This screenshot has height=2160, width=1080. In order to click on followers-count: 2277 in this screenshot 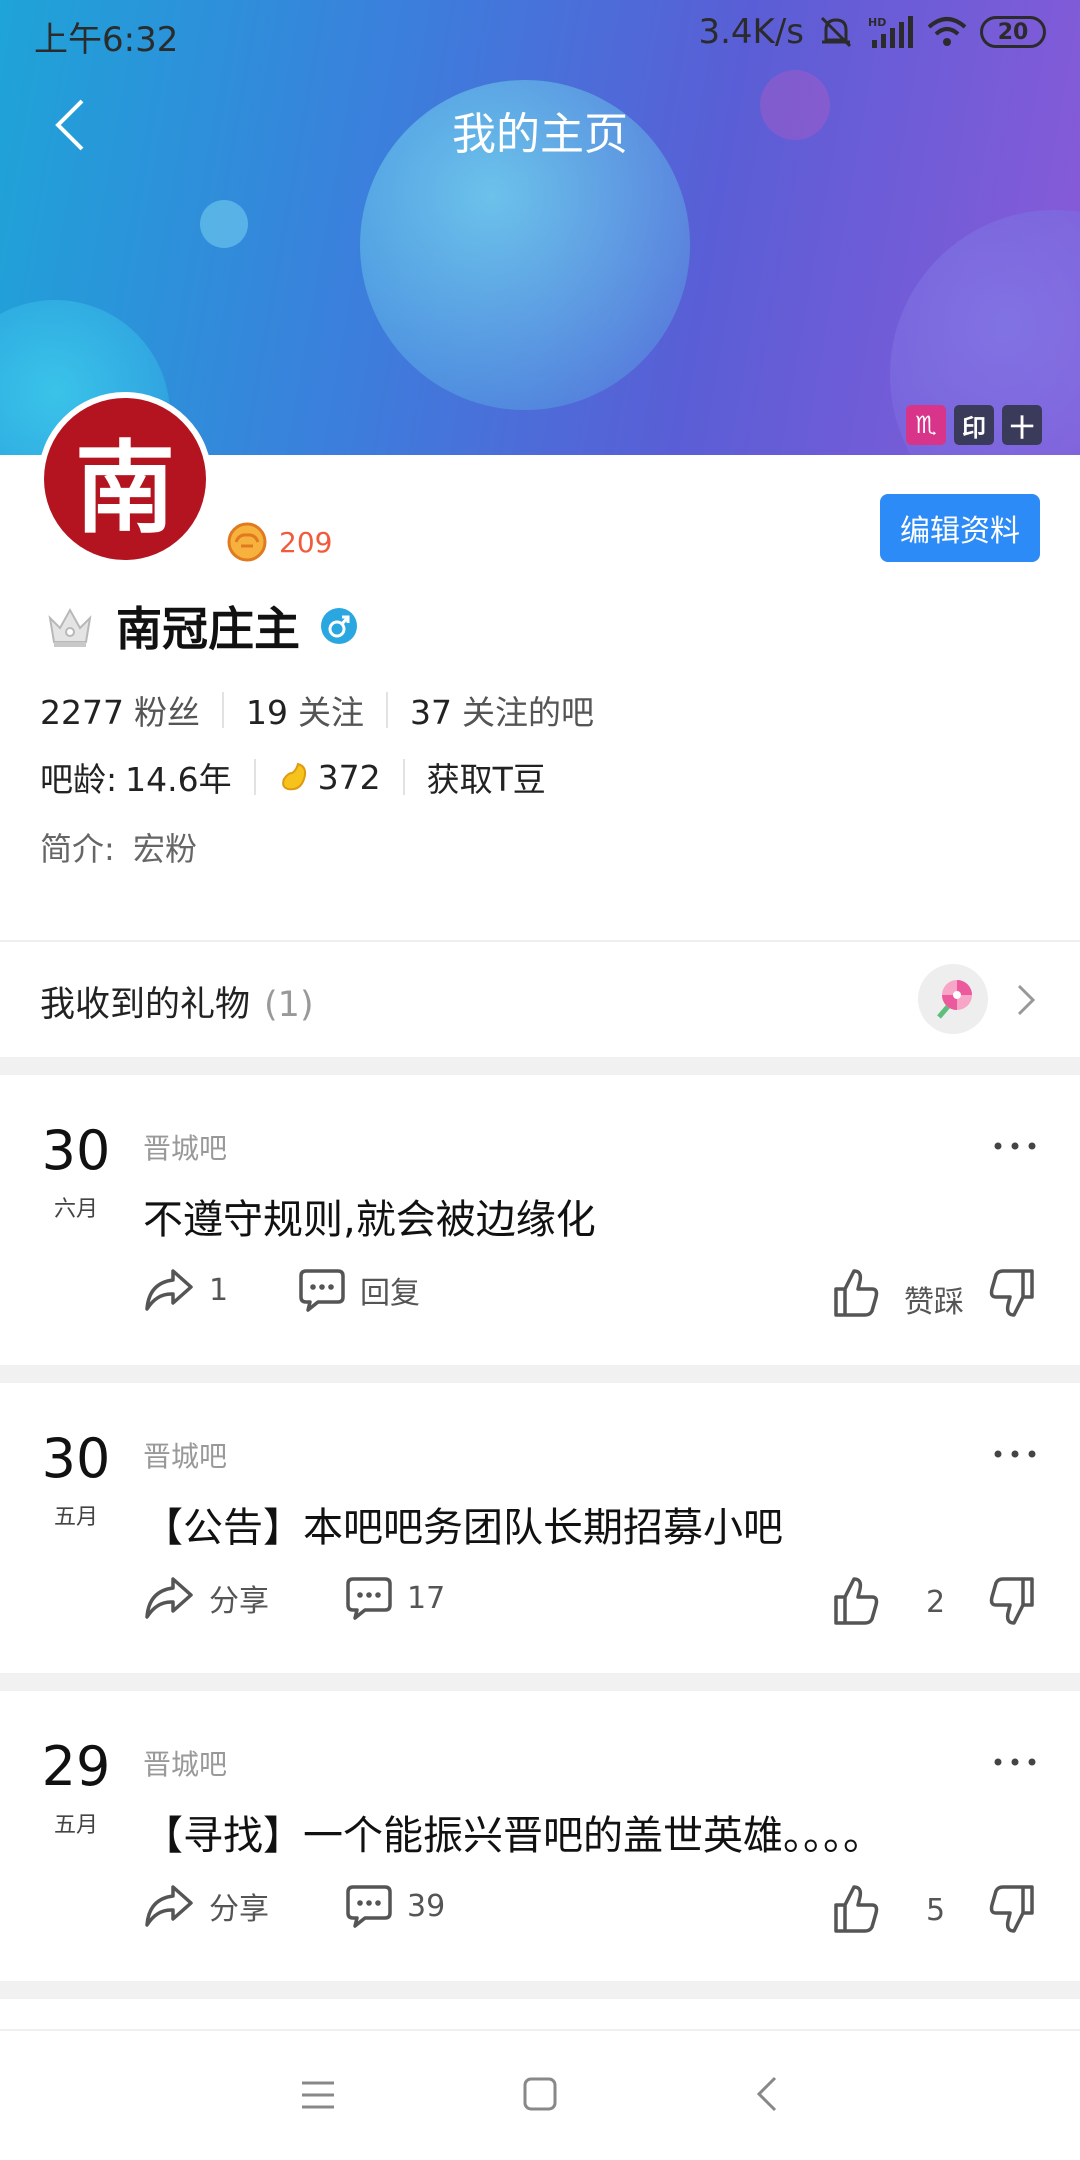, I will do `click(82, 712)`.